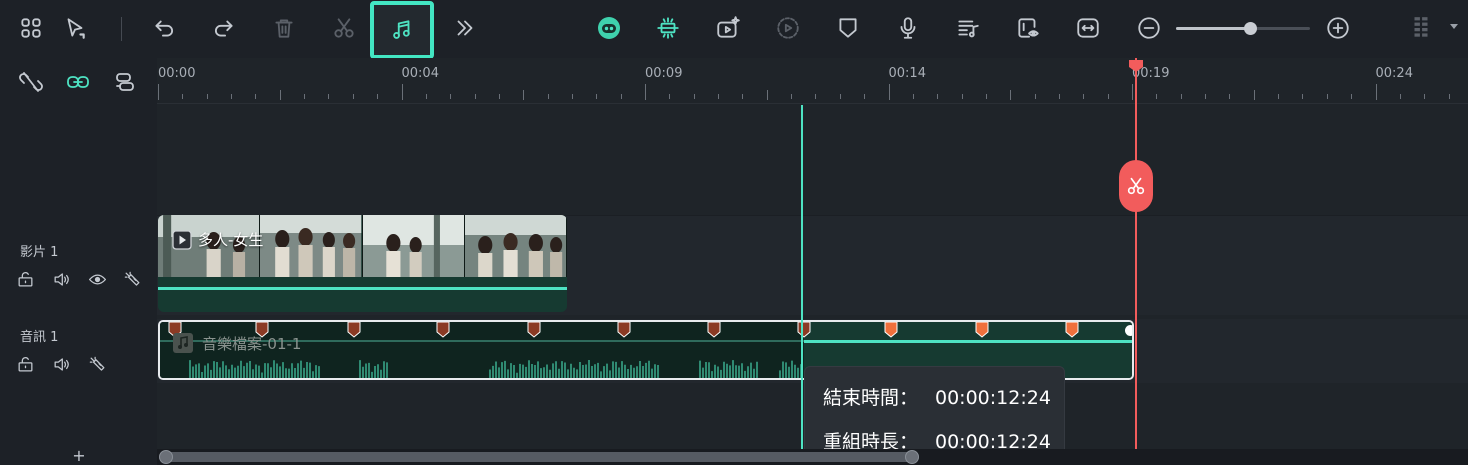 The image size is (1468, 465). Describe the element at coordinates (788, 28) in the screenshot. I see `render-preview-icon` at that location.